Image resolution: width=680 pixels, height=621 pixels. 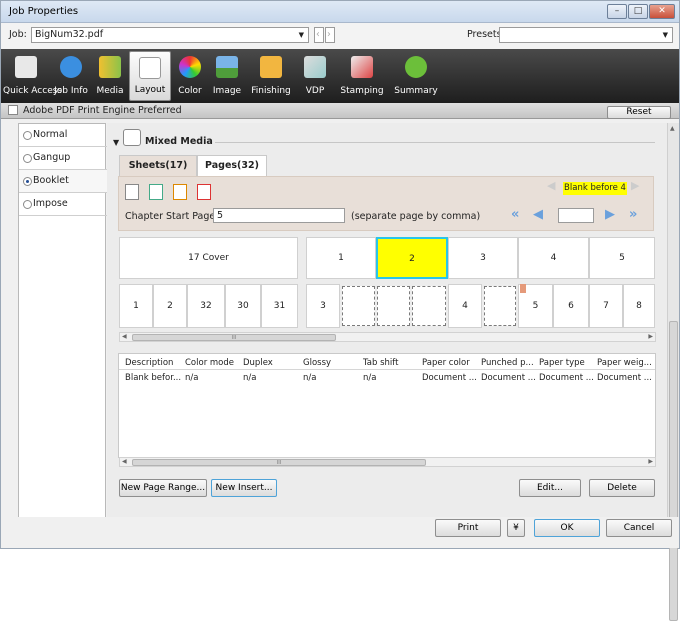 I want to click on toolbar-layout: Layout, so click(x=150, y=76).